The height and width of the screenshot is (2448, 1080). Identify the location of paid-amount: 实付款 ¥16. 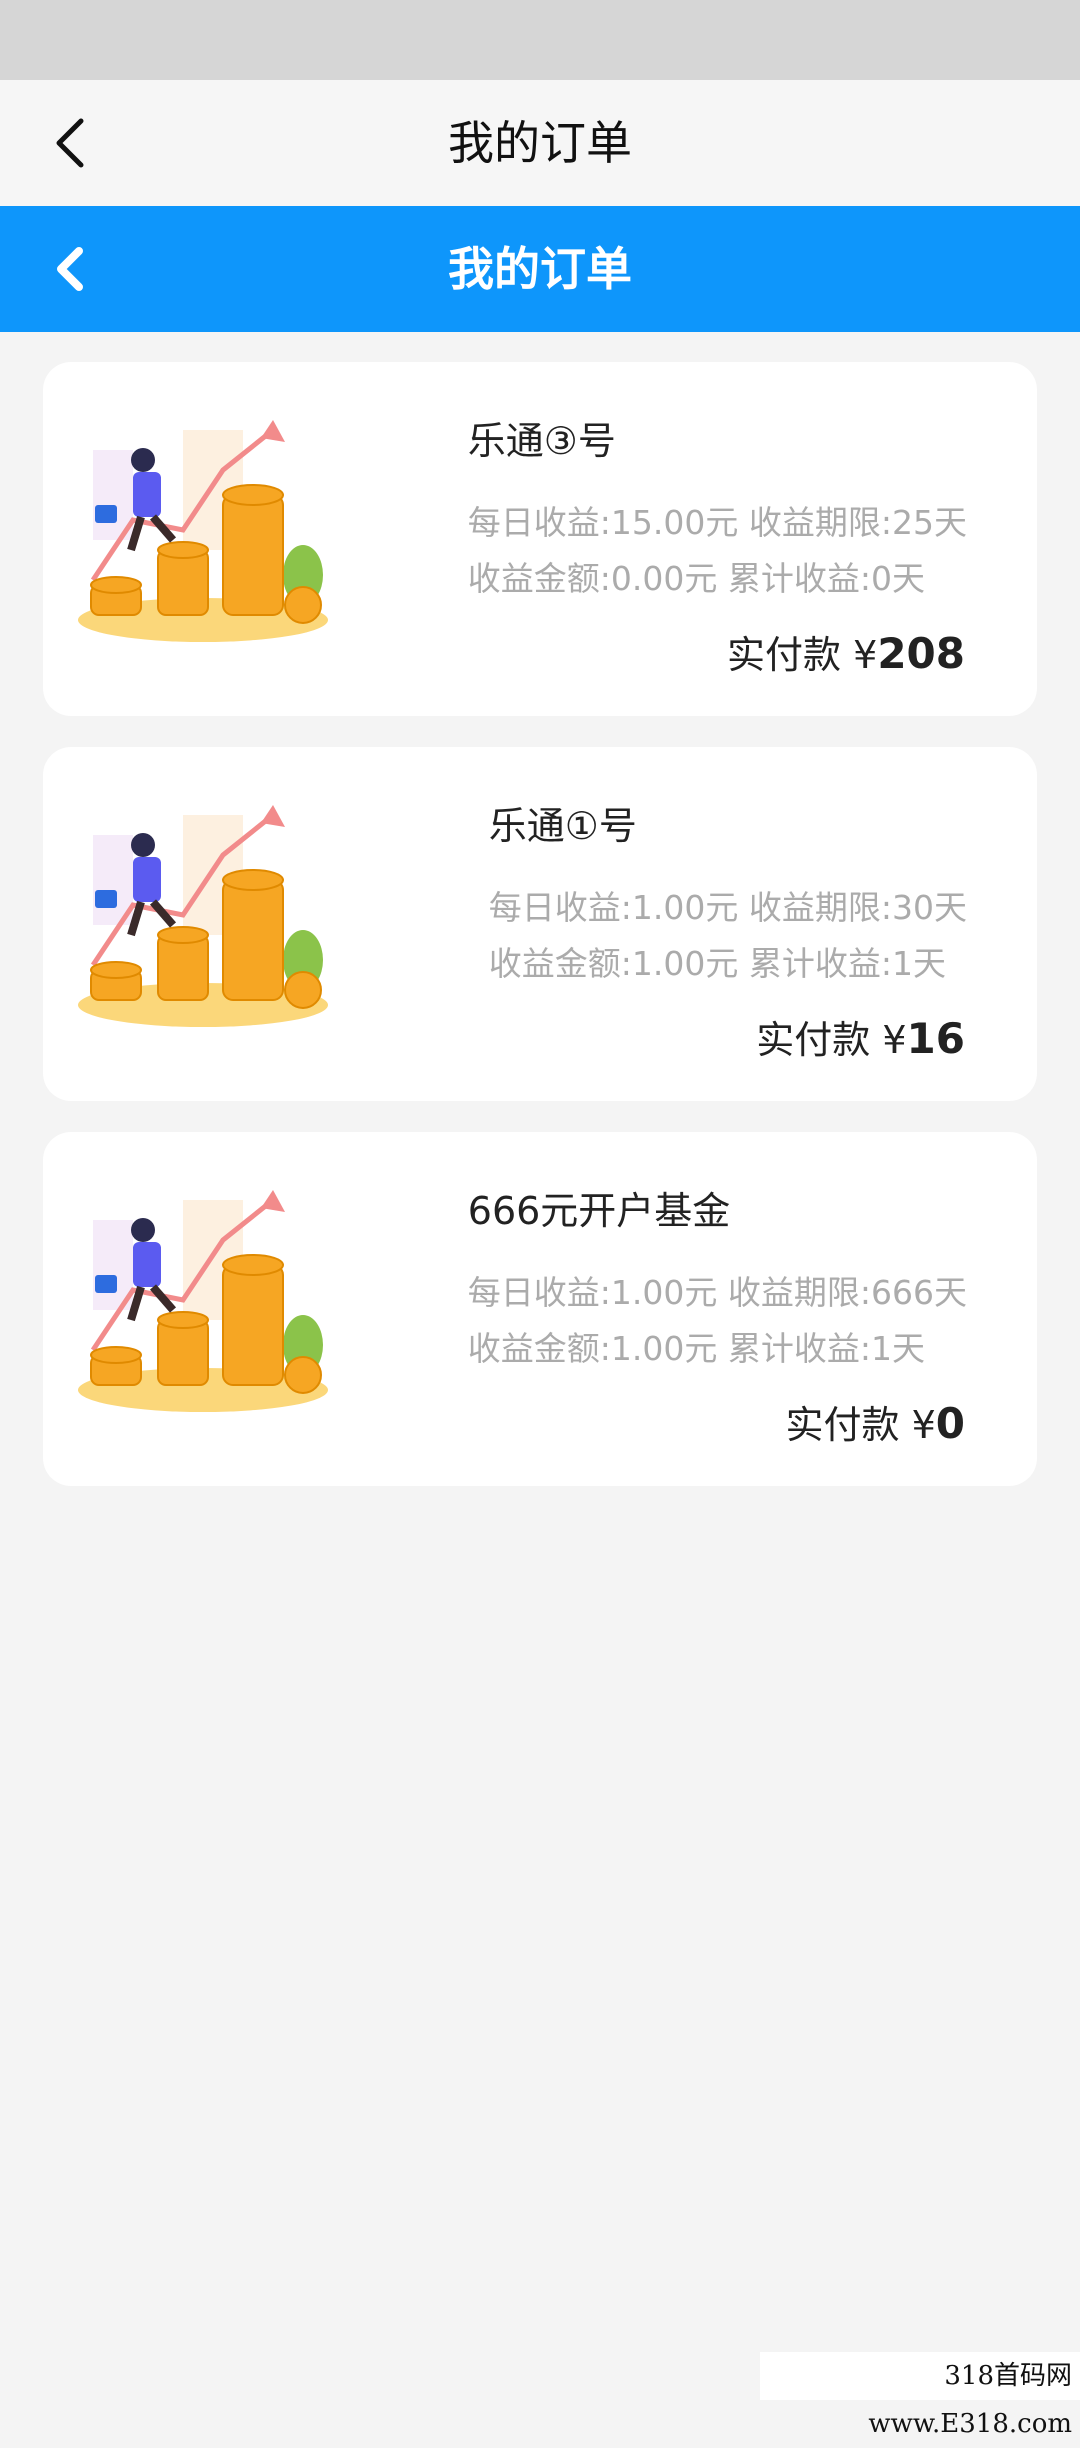
(860, 1036).